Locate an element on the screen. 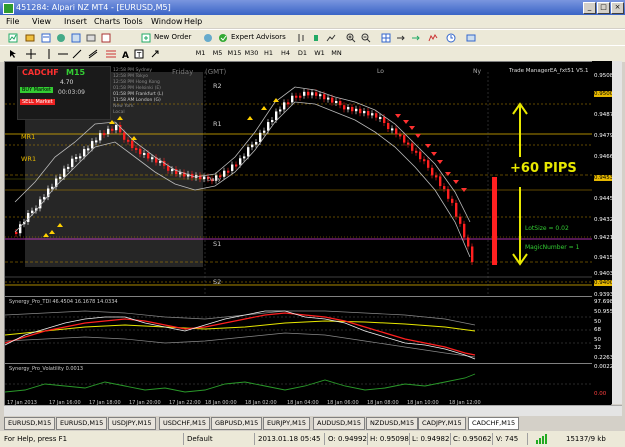  buy-market-button: BUY Market is located at coordinates (36, 90).